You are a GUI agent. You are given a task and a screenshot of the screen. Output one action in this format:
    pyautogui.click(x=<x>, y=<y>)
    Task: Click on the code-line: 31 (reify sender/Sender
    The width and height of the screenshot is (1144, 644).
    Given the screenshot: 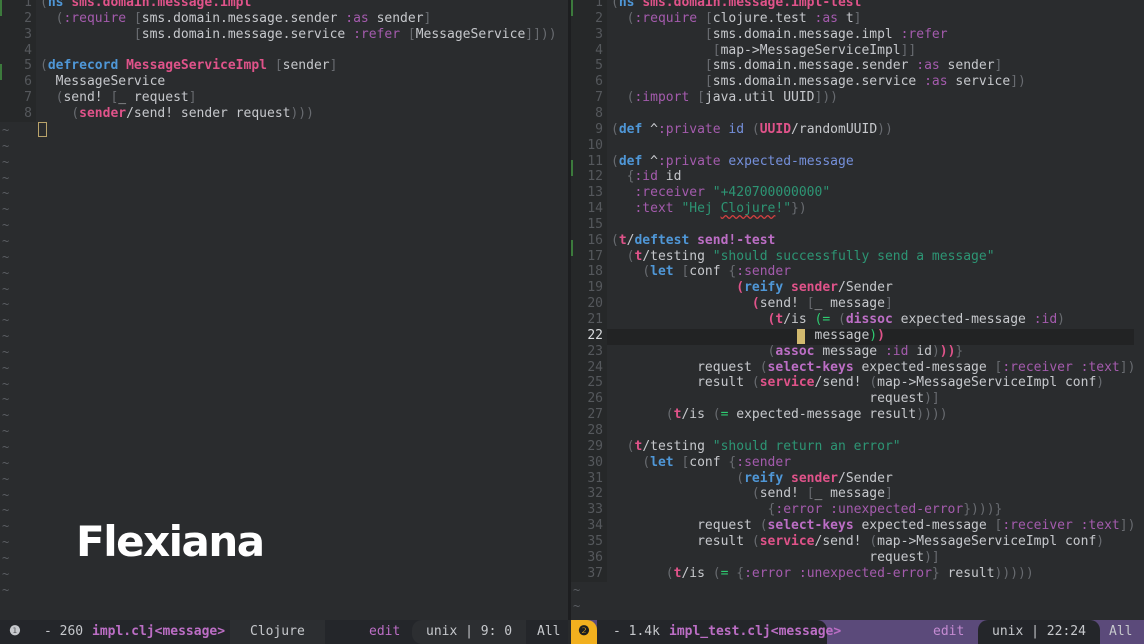 What is the action you would take?
    pyautogui.click(x=732, y=479)
    